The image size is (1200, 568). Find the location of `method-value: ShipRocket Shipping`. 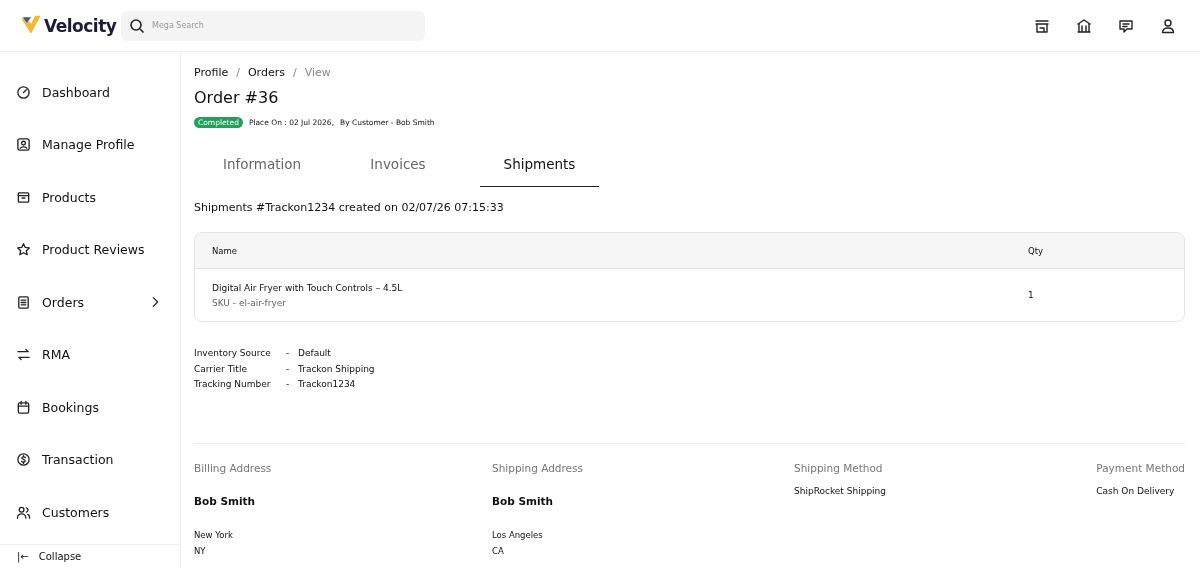

method-value: ShipRocket Shipping is located at coordinates (840, 490).